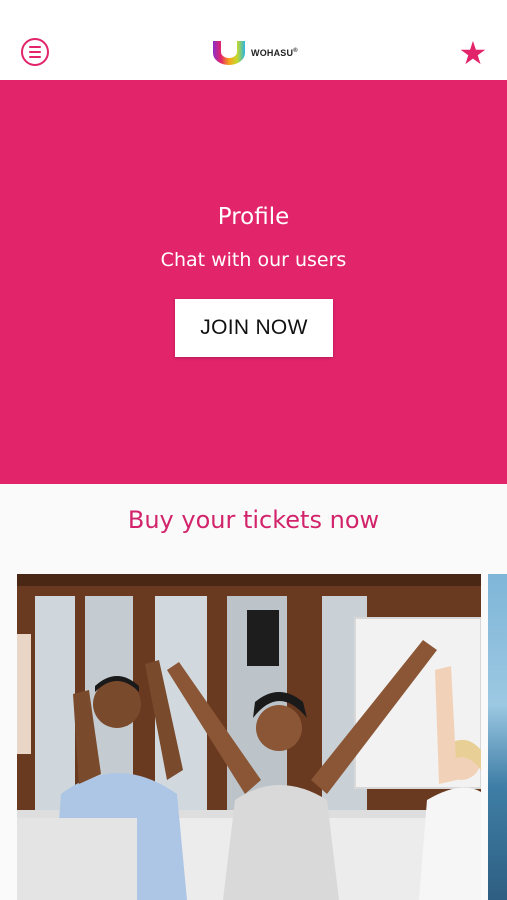  I want to click on logo-registered-mark: ®, so click(295, 51).